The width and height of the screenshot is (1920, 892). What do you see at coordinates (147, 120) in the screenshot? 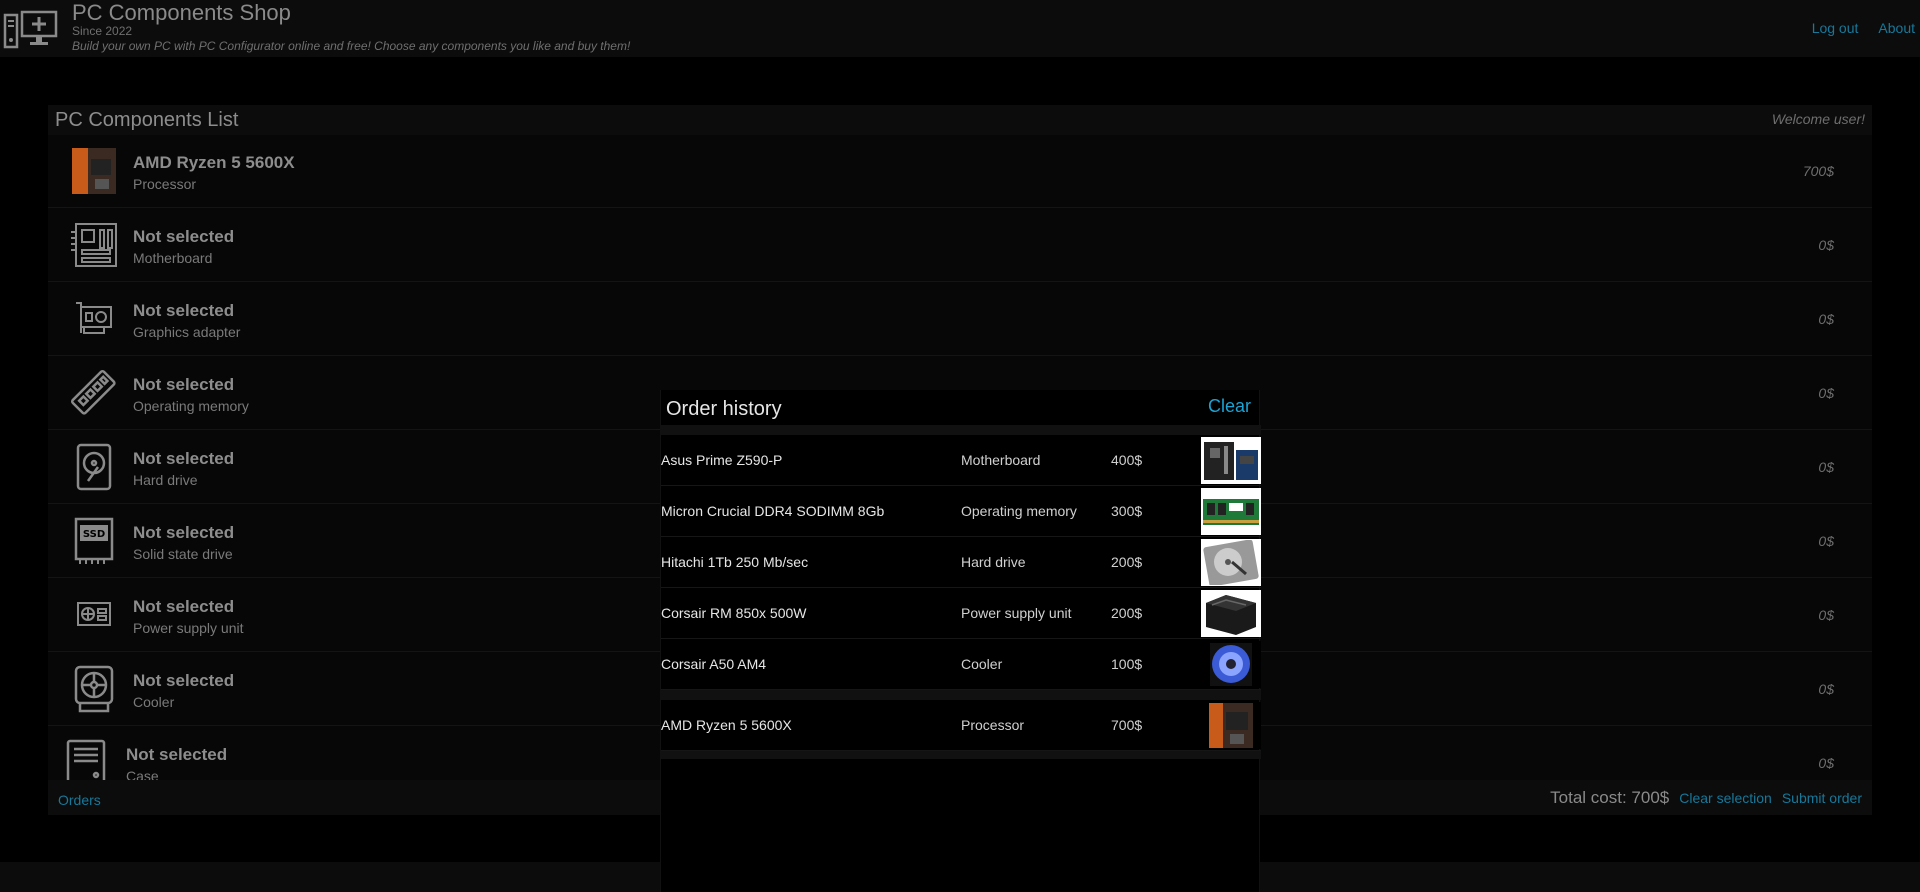
I see `panel-title: PC Components List` at bounding box center [147, 120].